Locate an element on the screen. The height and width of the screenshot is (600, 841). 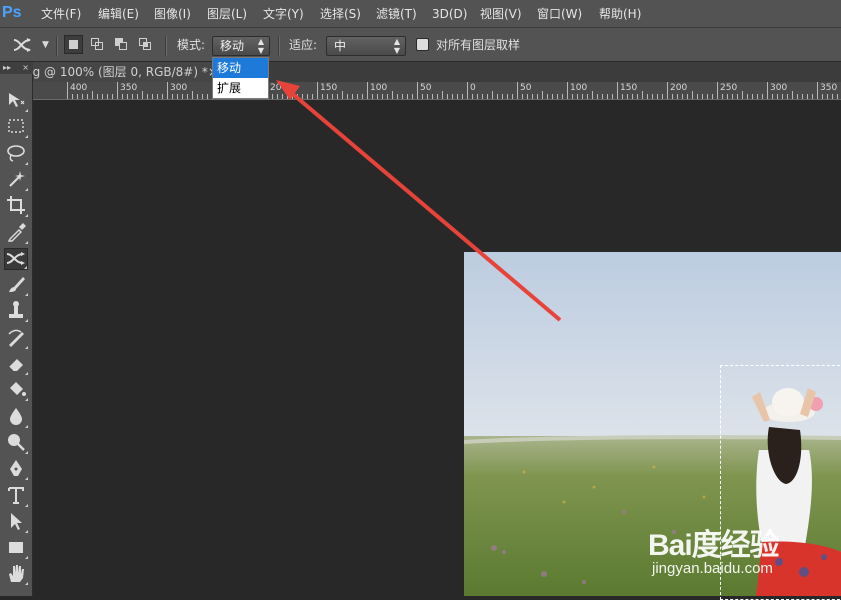
collapse-icon: ▸▸ is located at coordinates (7, 67).